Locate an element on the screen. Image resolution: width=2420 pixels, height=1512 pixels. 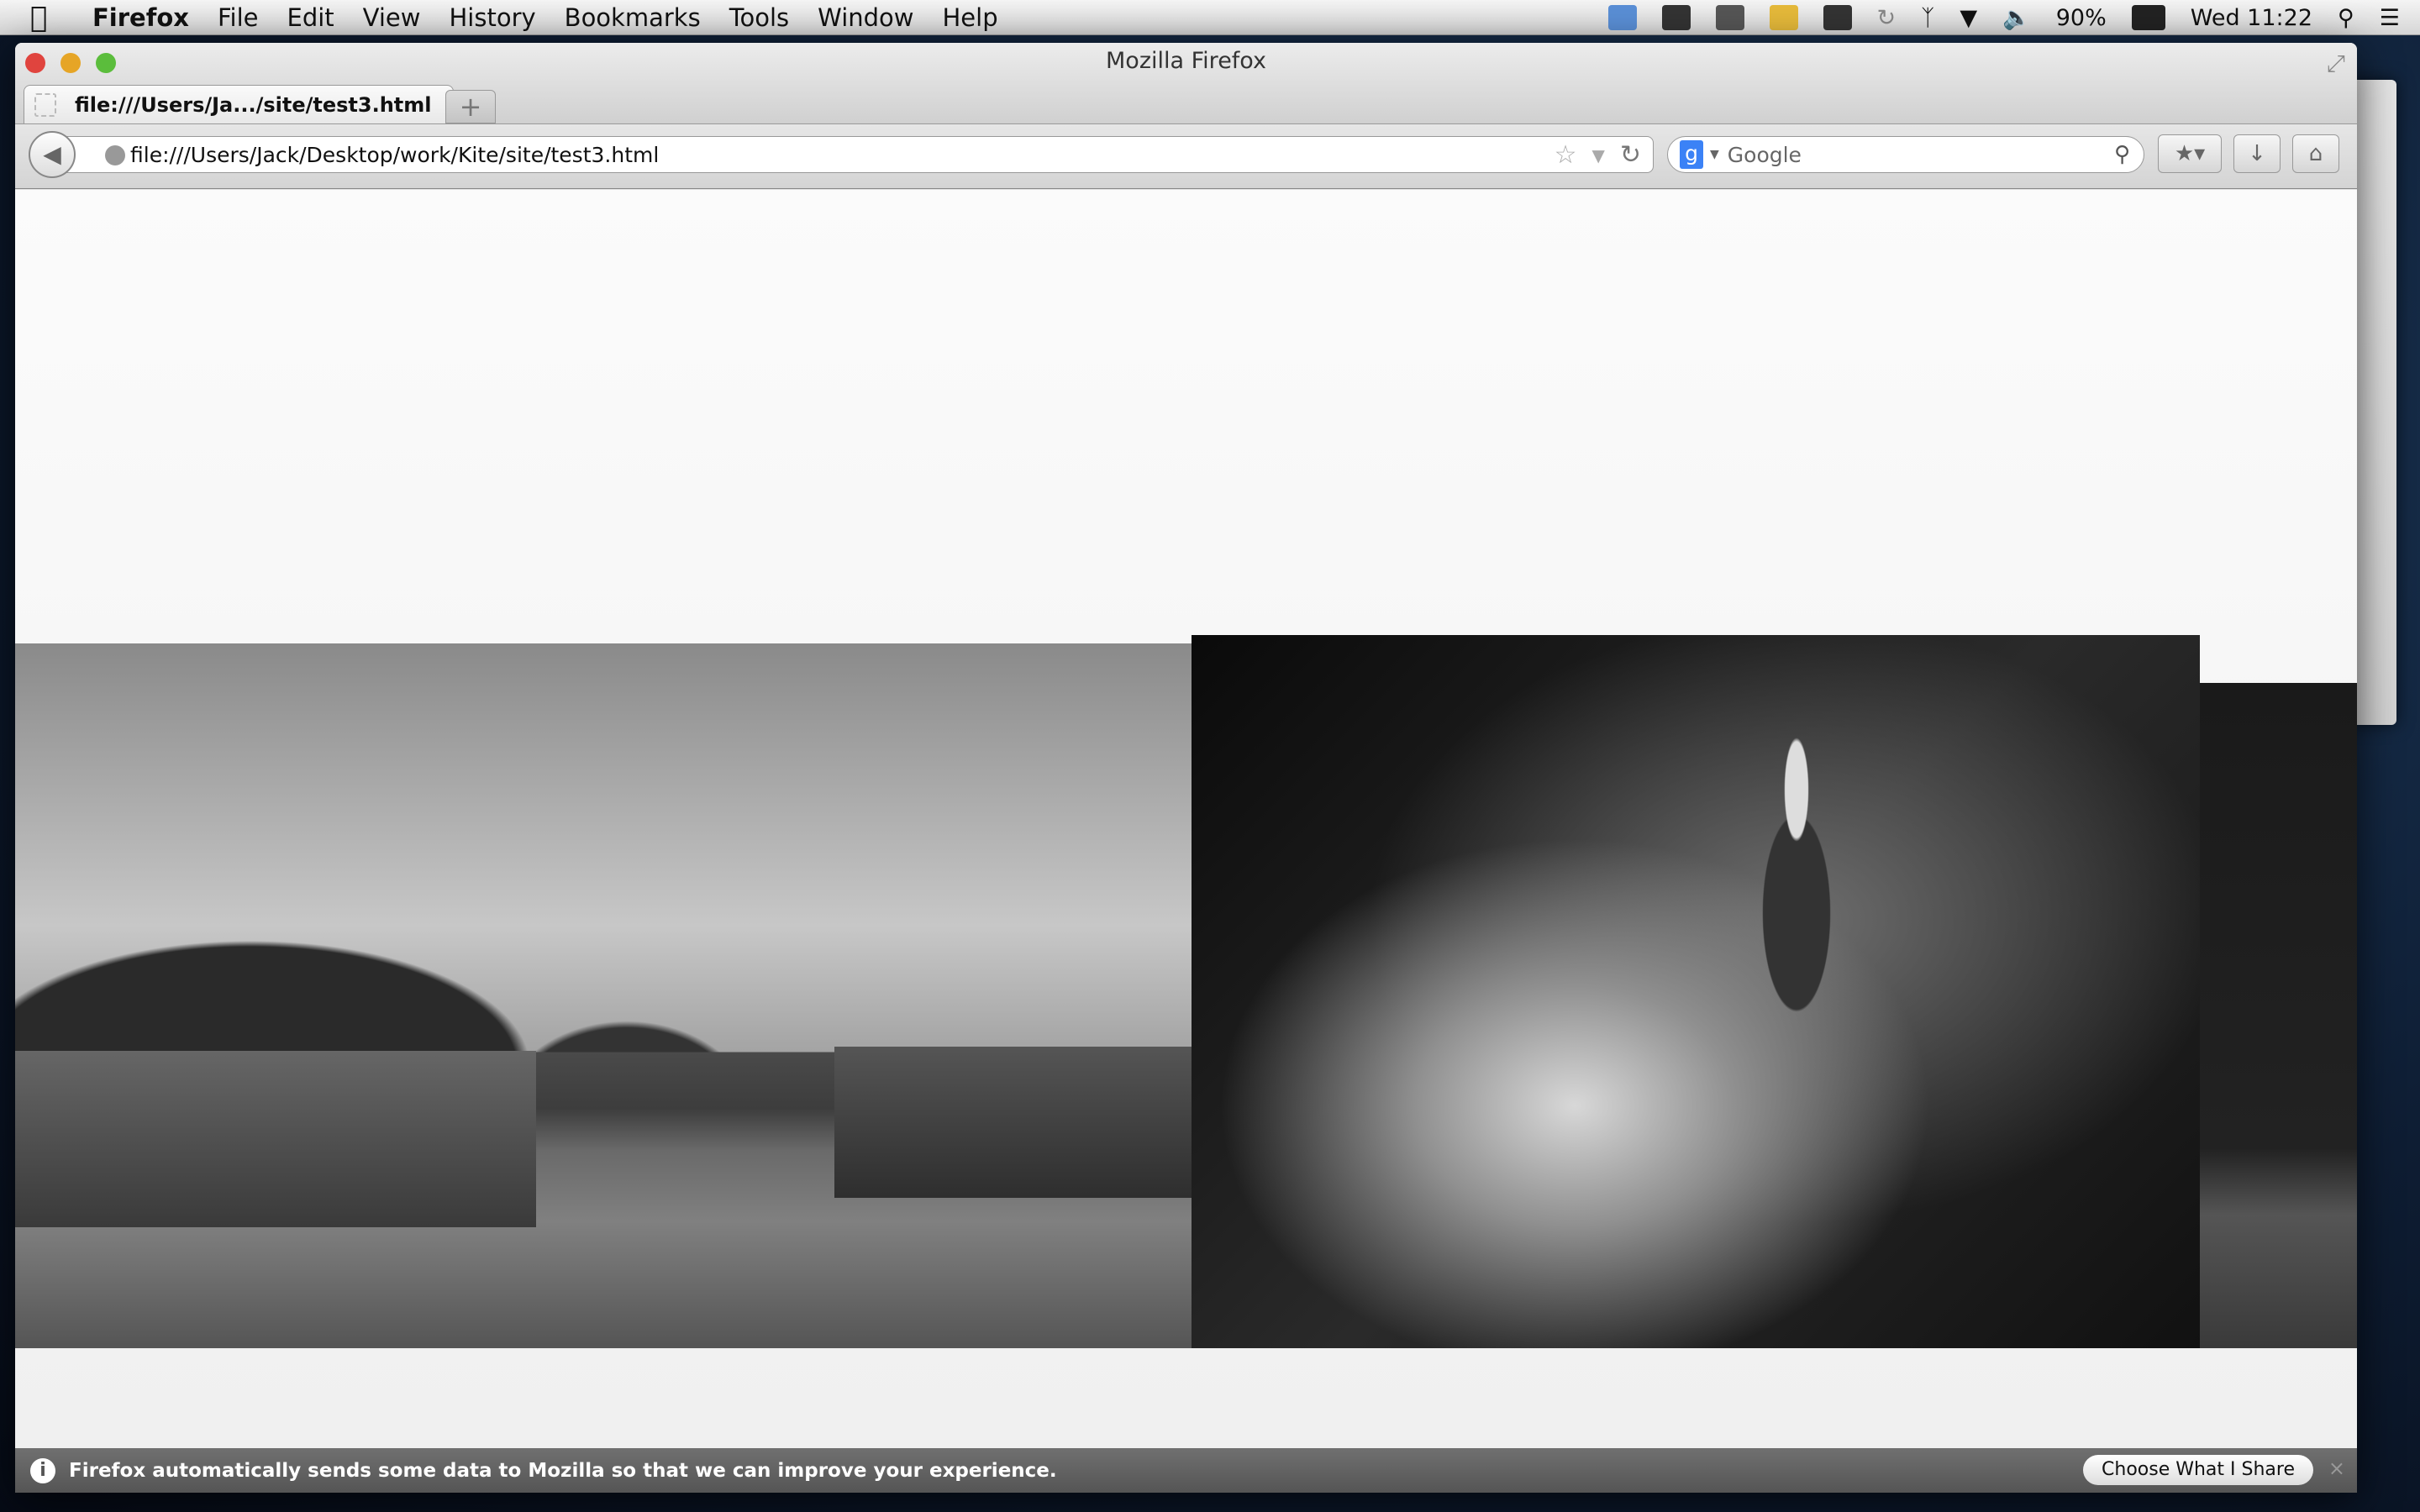
page-favicon-icon is located at coordinates (45, 104).